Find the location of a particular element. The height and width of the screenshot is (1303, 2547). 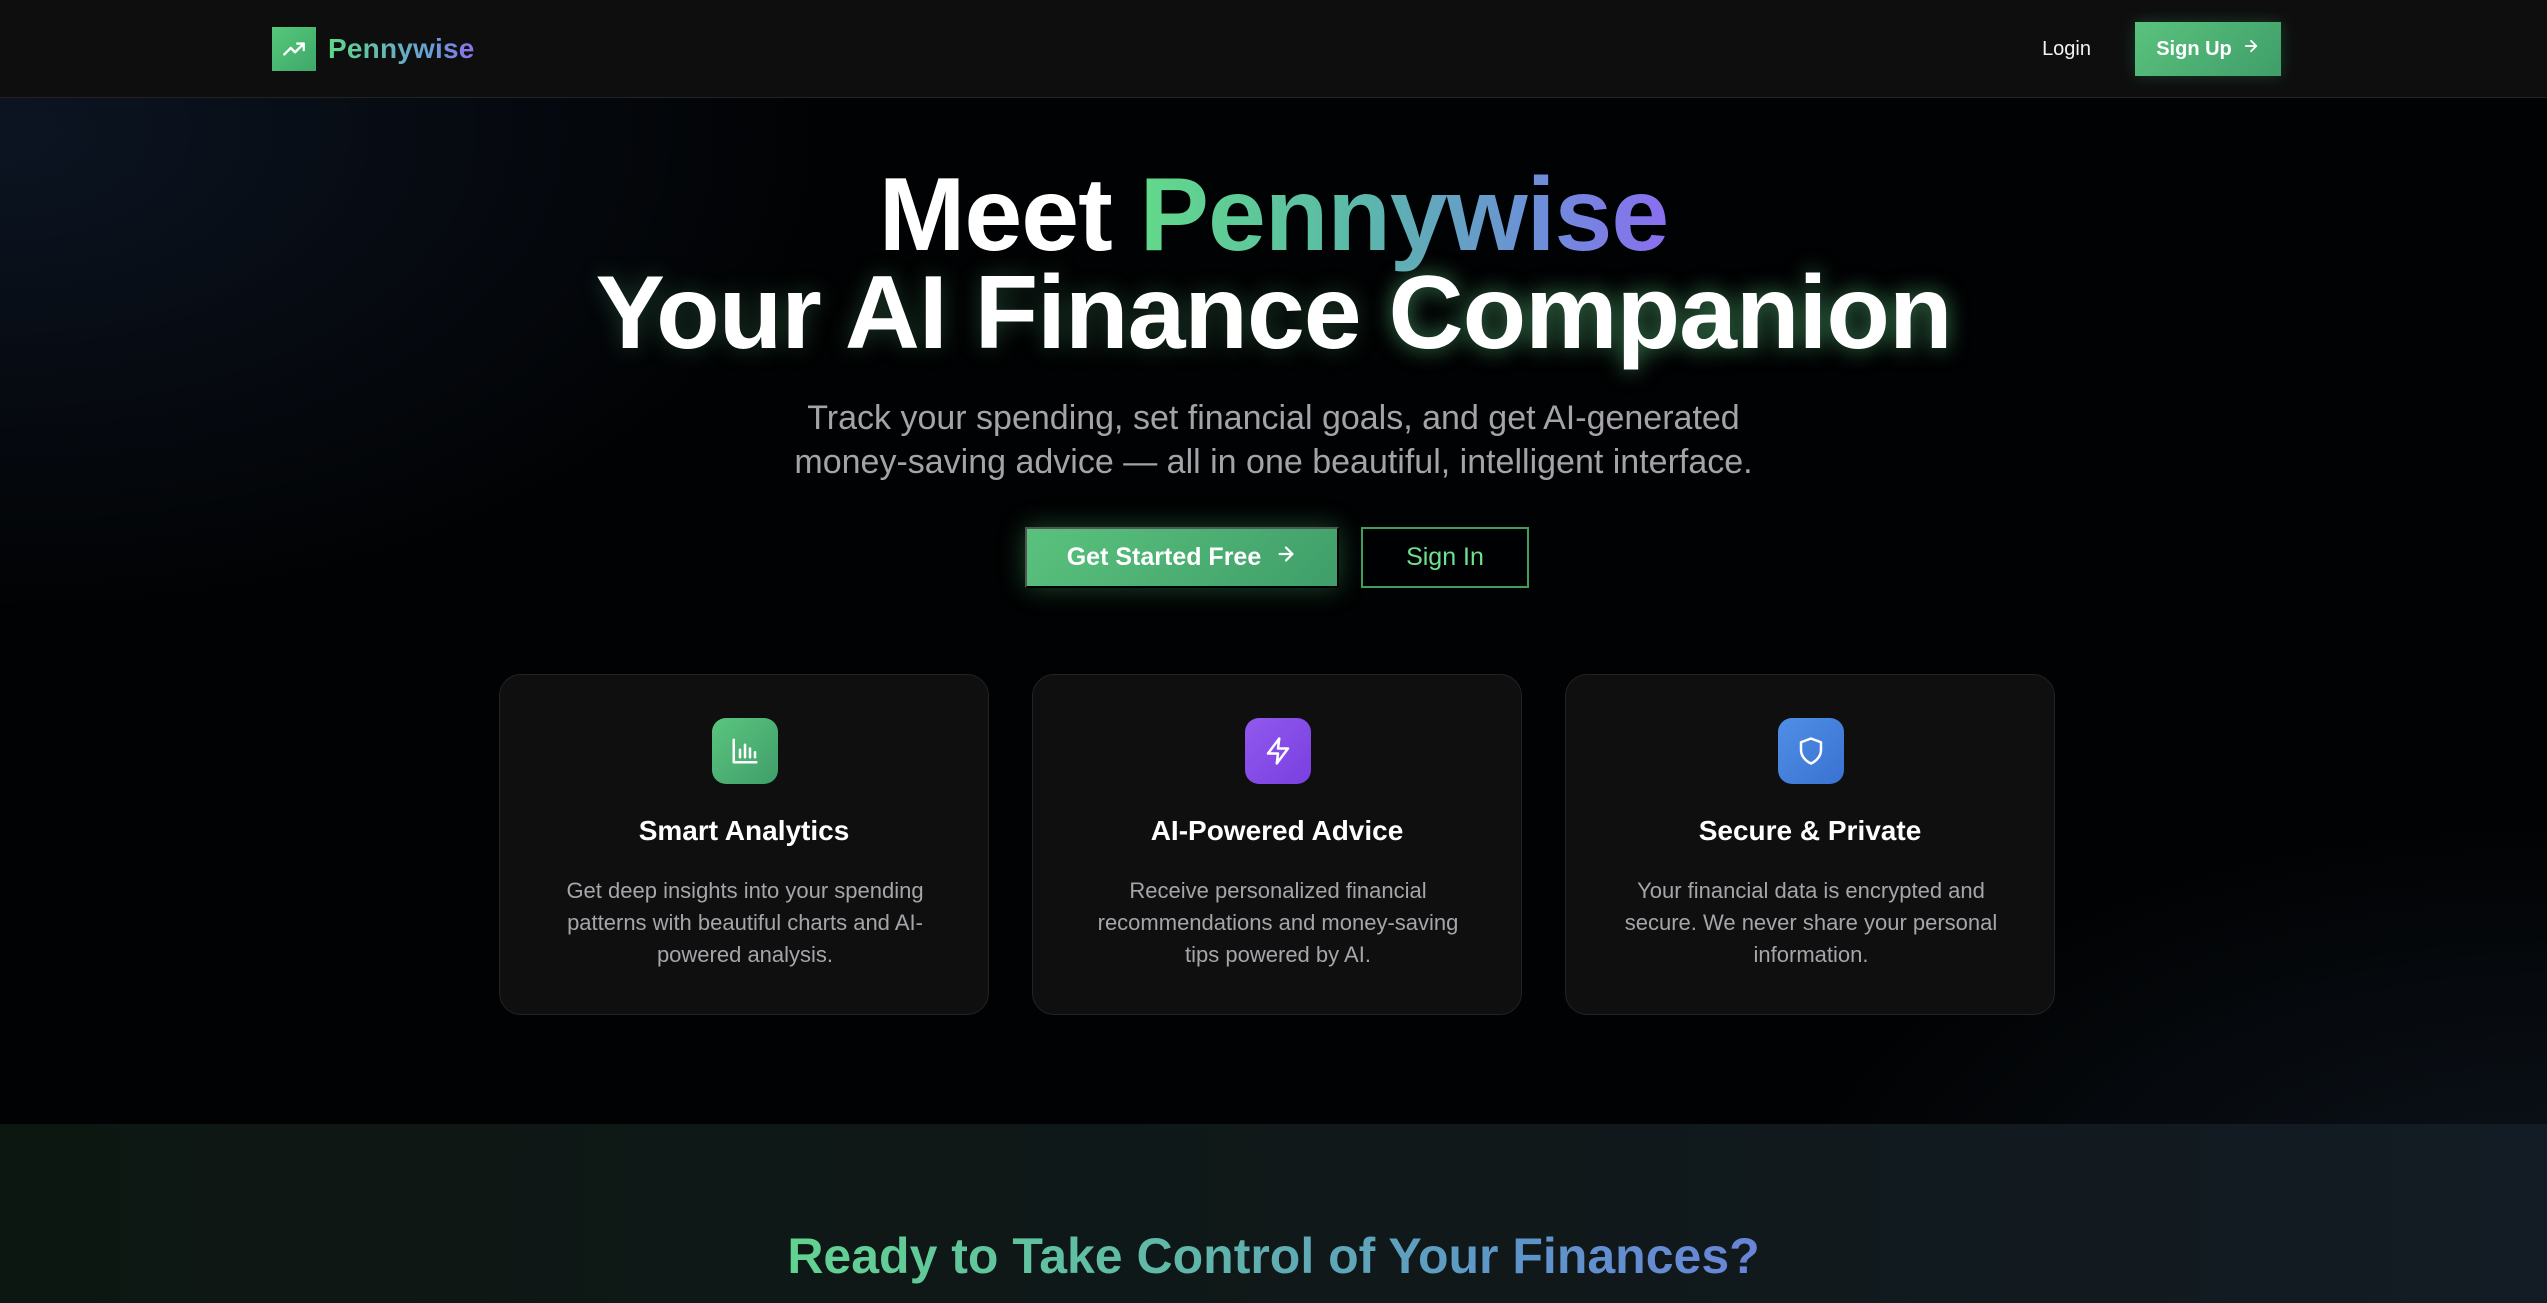

signup-button: Sign Up is located at coordinates (2208, 49).